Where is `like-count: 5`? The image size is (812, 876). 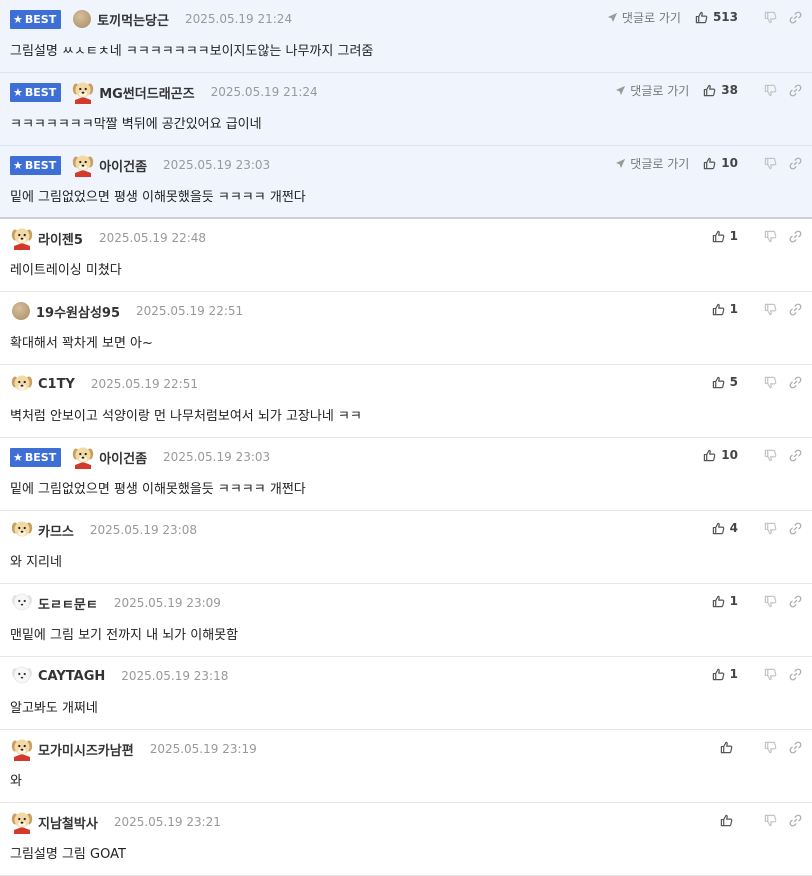
like-count: 5 is located at coordinates (733, 382).